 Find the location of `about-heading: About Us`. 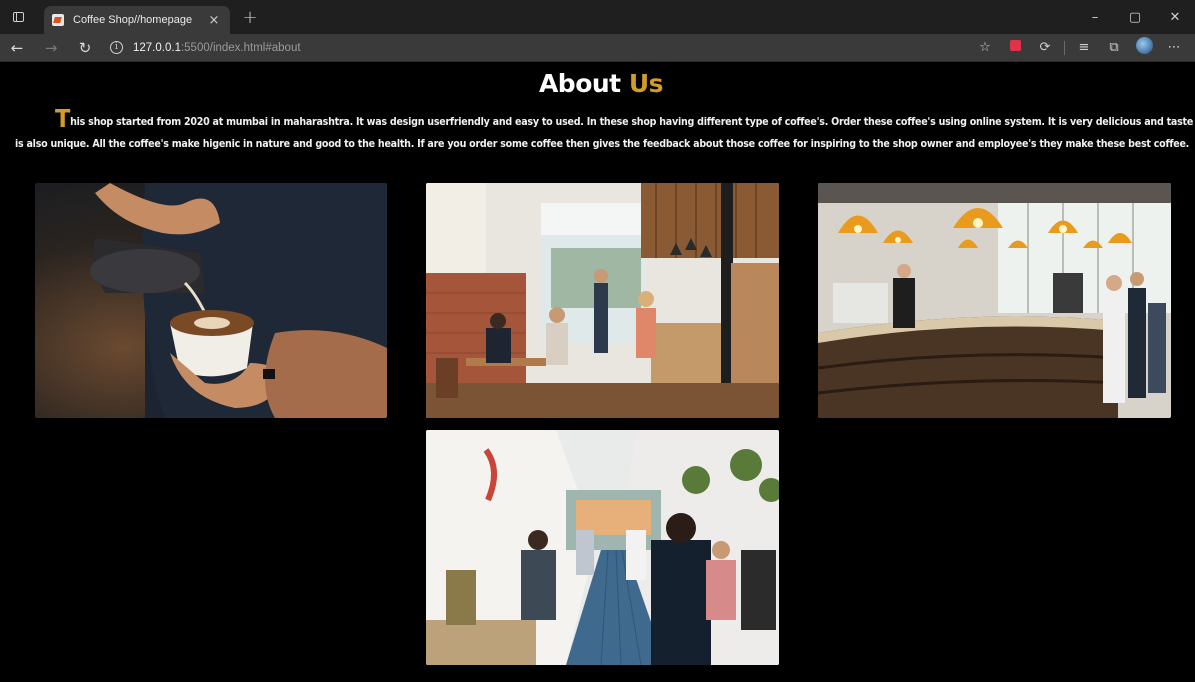

about-heading: About Us is located at coordinates (601, 83).